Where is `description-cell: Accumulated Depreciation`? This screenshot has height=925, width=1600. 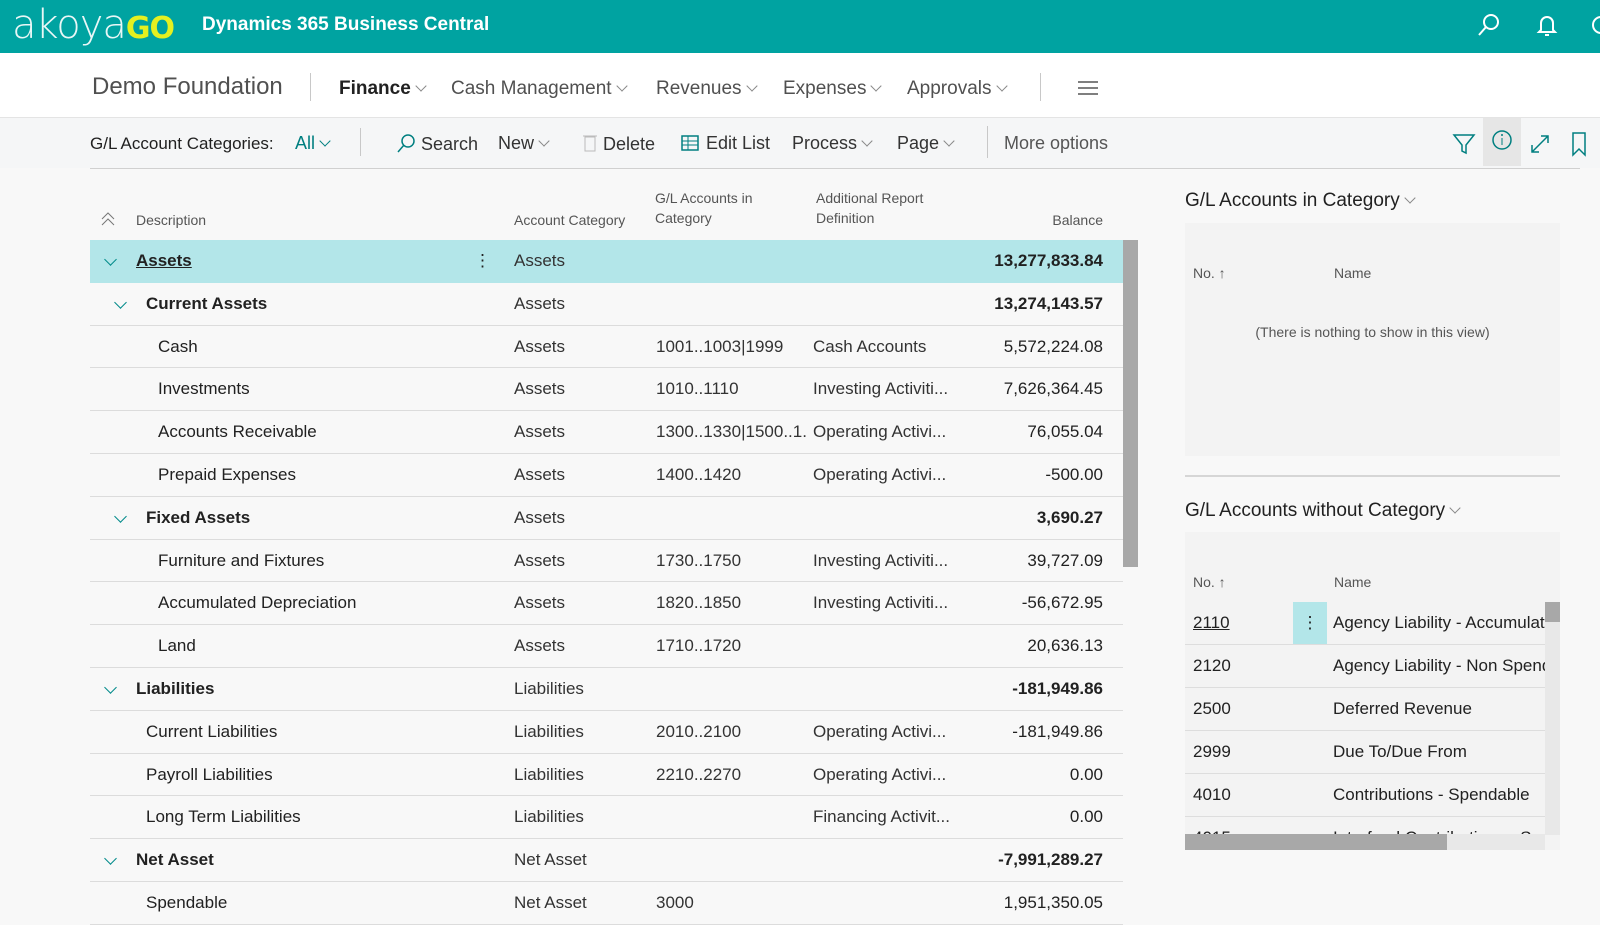
description-cell: Accumulated Depreciation is located at coordinates (257, 603).